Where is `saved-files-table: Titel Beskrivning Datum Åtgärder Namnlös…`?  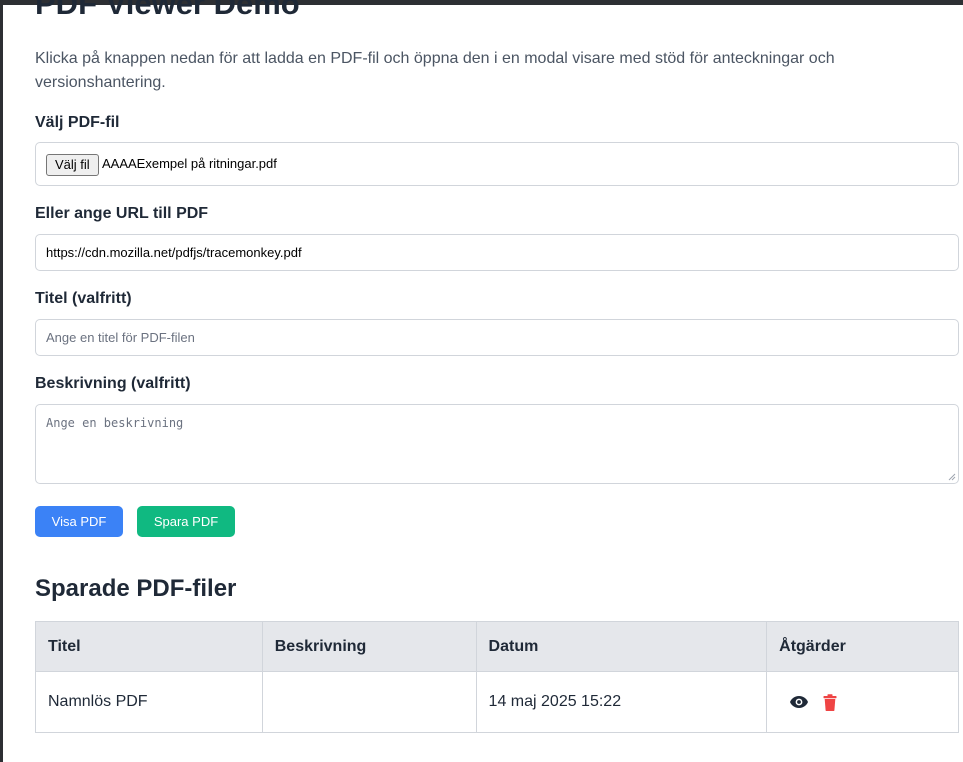 saved-files-table: Titel Beskrivning Datum Åtgärder Namnlös… is located at coordinates (497, 677).